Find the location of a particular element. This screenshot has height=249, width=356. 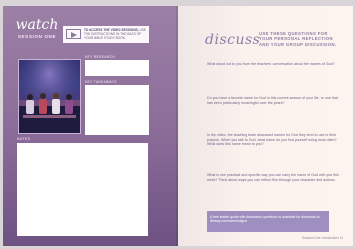

video-still-image is located at coordinates (49, 96).